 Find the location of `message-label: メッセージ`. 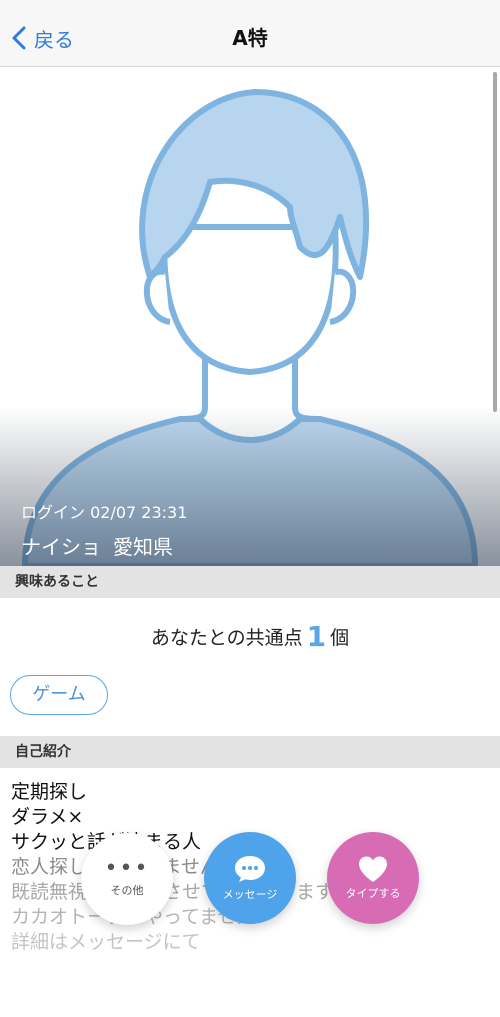

message-label: メッセージ is located at coordinates (250, 894).